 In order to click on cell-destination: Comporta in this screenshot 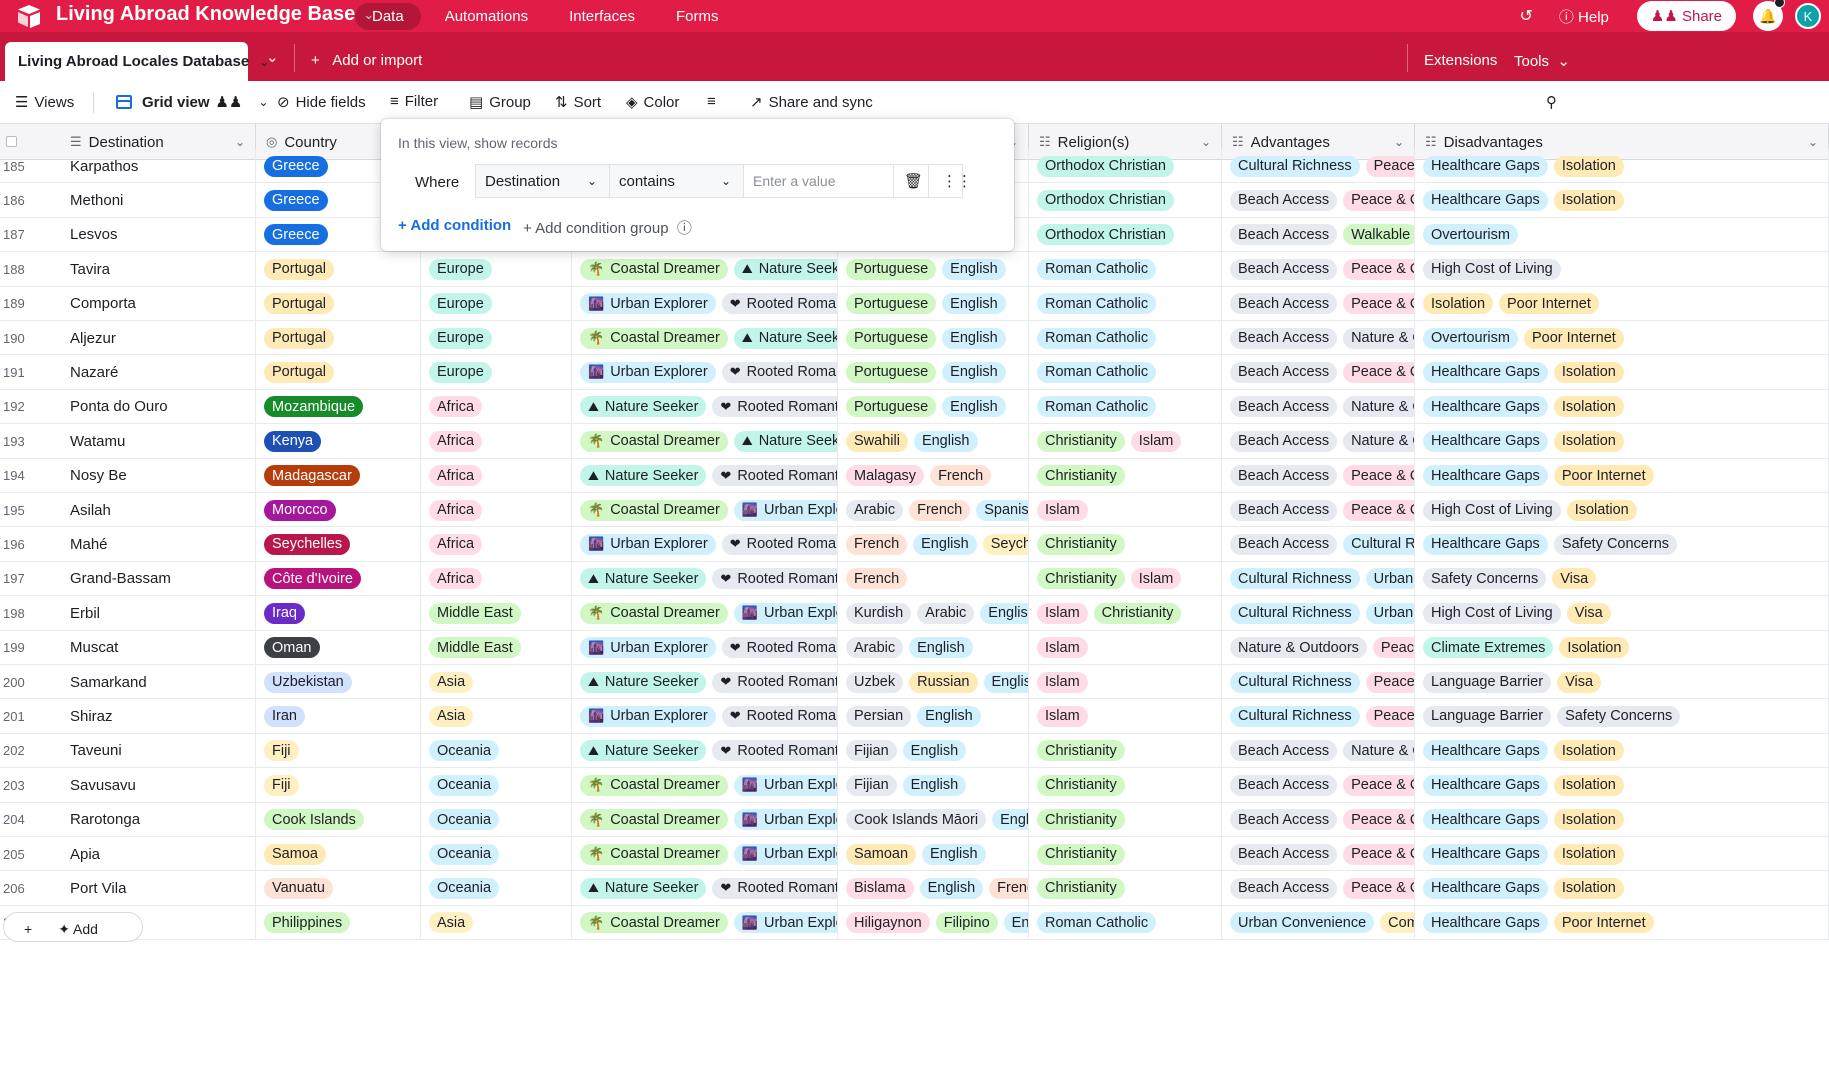, I will do `click(158, 303)`.